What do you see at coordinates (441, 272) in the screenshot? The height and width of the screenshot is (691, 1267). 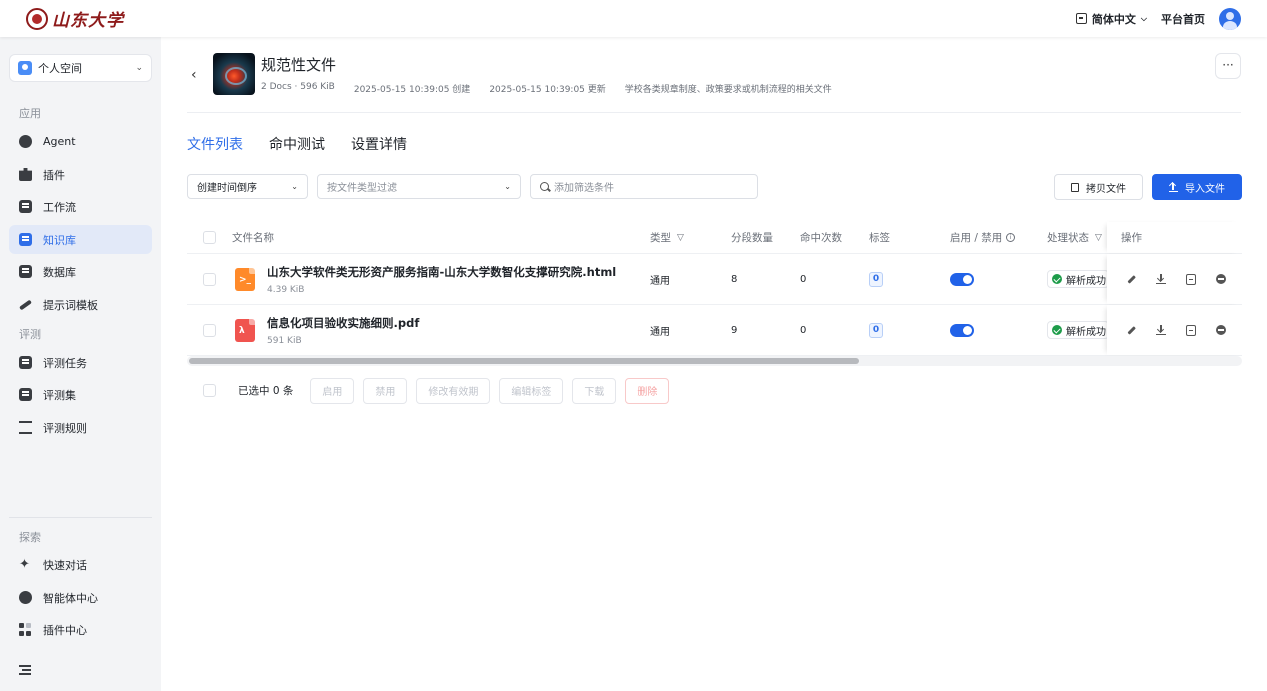 I see `file-name: 山东大学软件类无形资产服务指南-山东大学数智化支撑研究院.html` at bounding box center [441, 272].